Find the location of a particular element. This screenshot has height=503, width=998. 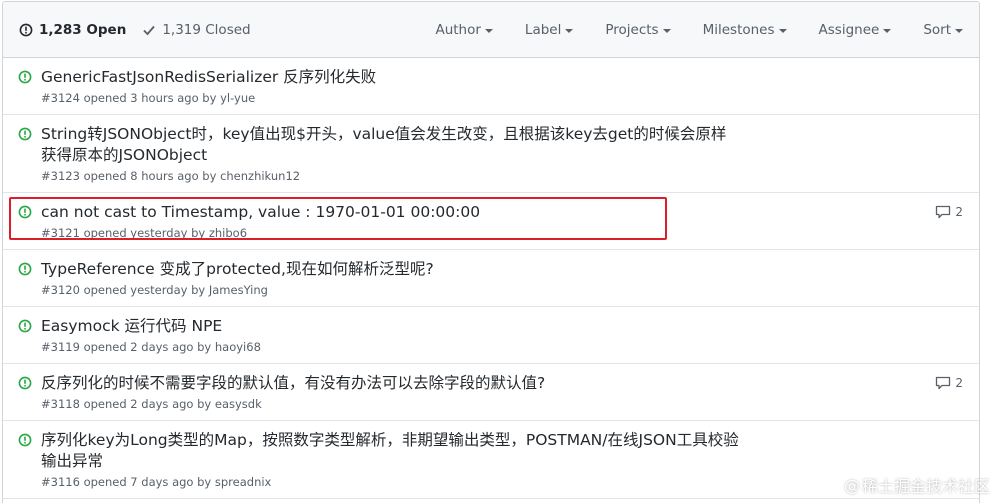

assignee-filter-label: Assignee is located at coordinates (849, 29).